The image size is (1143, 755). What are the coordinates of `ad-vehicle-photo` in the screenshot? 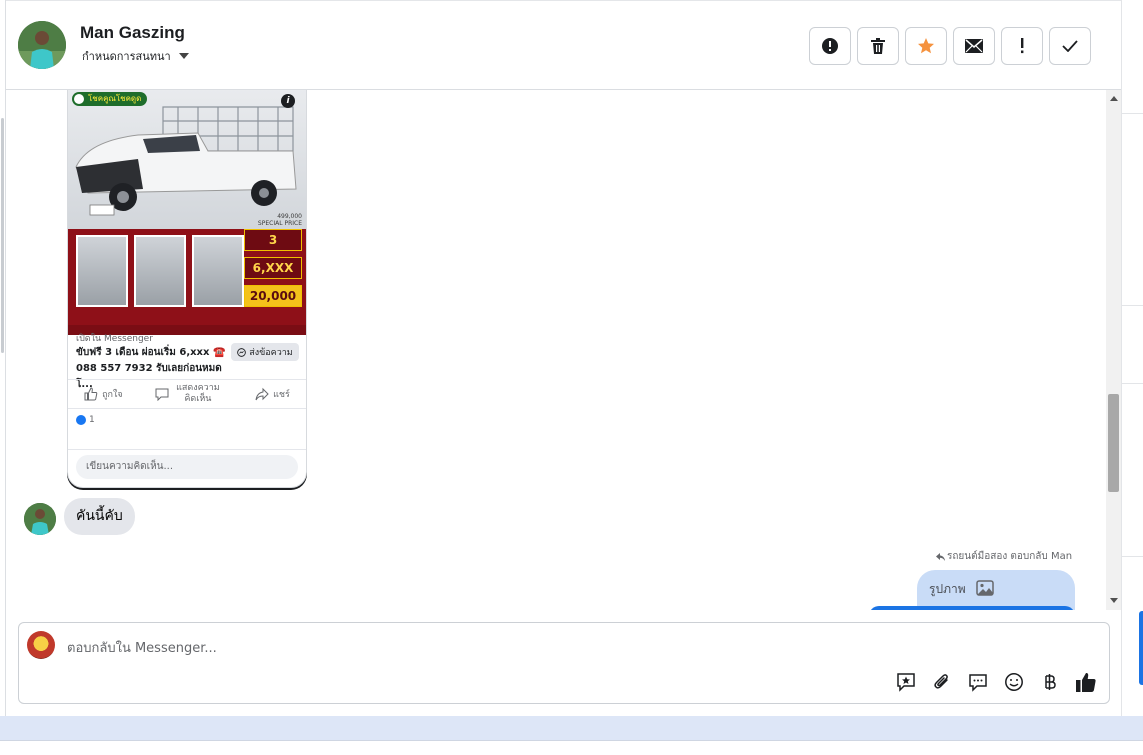 It's located at (187, 159).